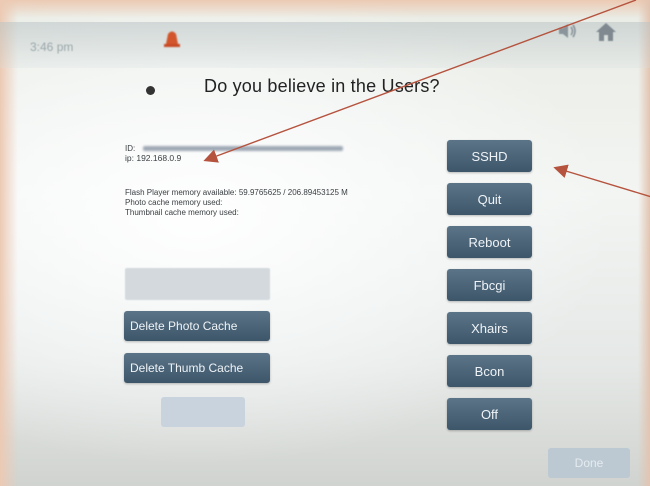  I want to click on photo-edge-left, so click(9, 243).